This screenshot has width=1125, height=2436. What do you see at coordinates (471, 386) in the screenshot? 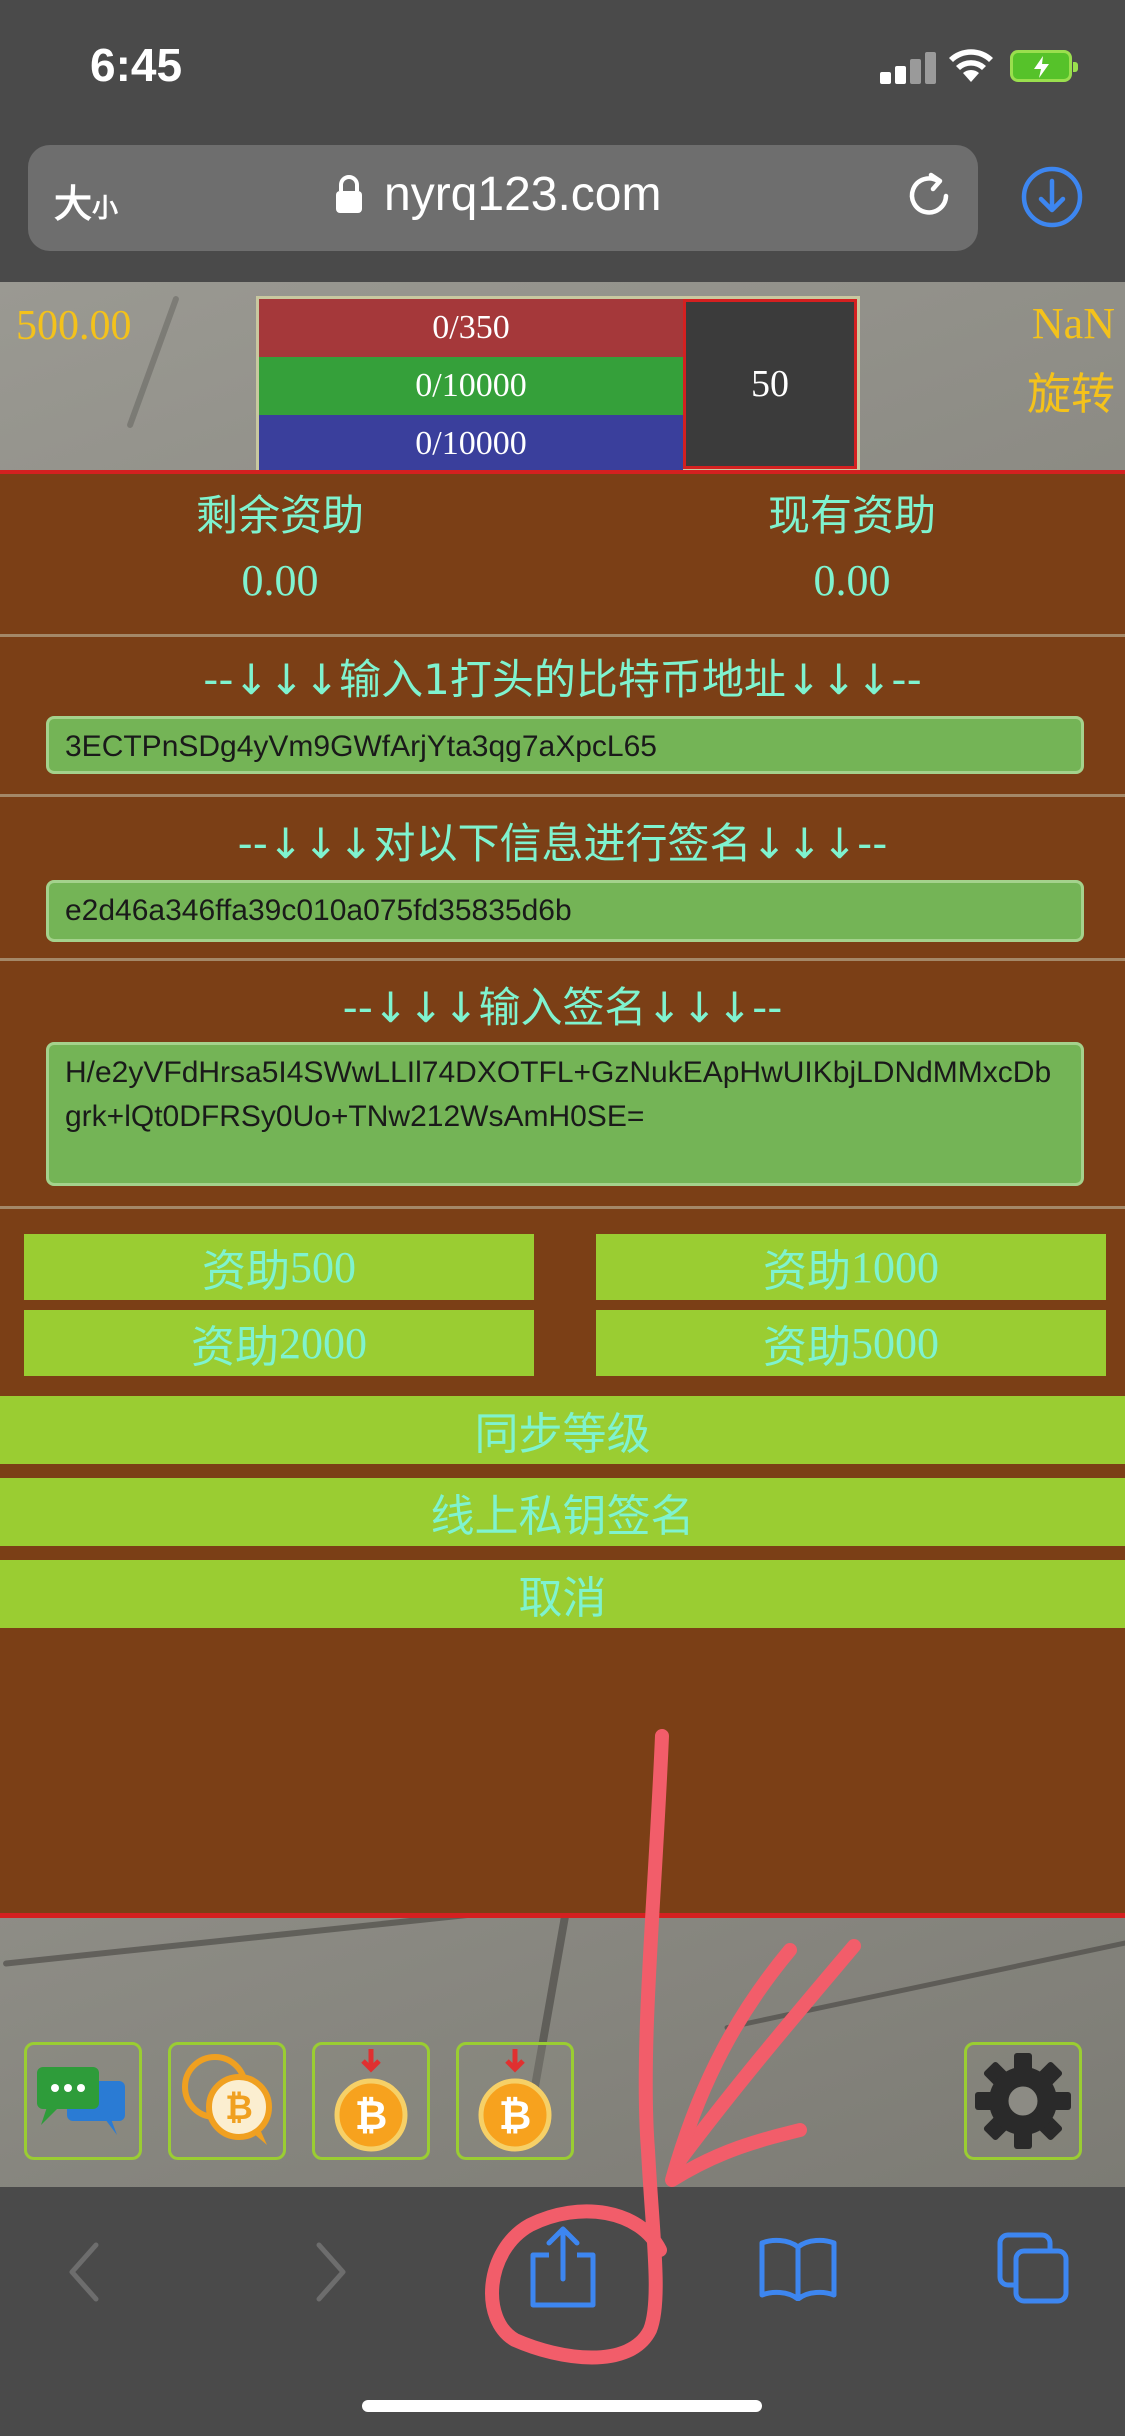
I see `energy-bar: 0/10000` at bounding box center [471, 386].